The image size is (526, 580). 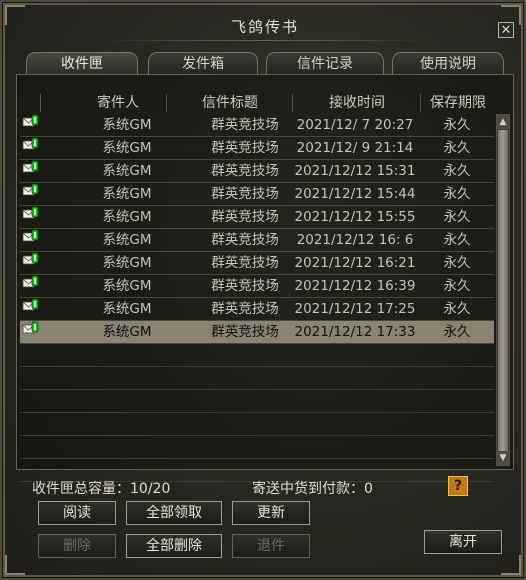 What do you see at coordinates (458, 486) in the screenshot?
I see `help-button: ?` at bounding box center [458, 486].